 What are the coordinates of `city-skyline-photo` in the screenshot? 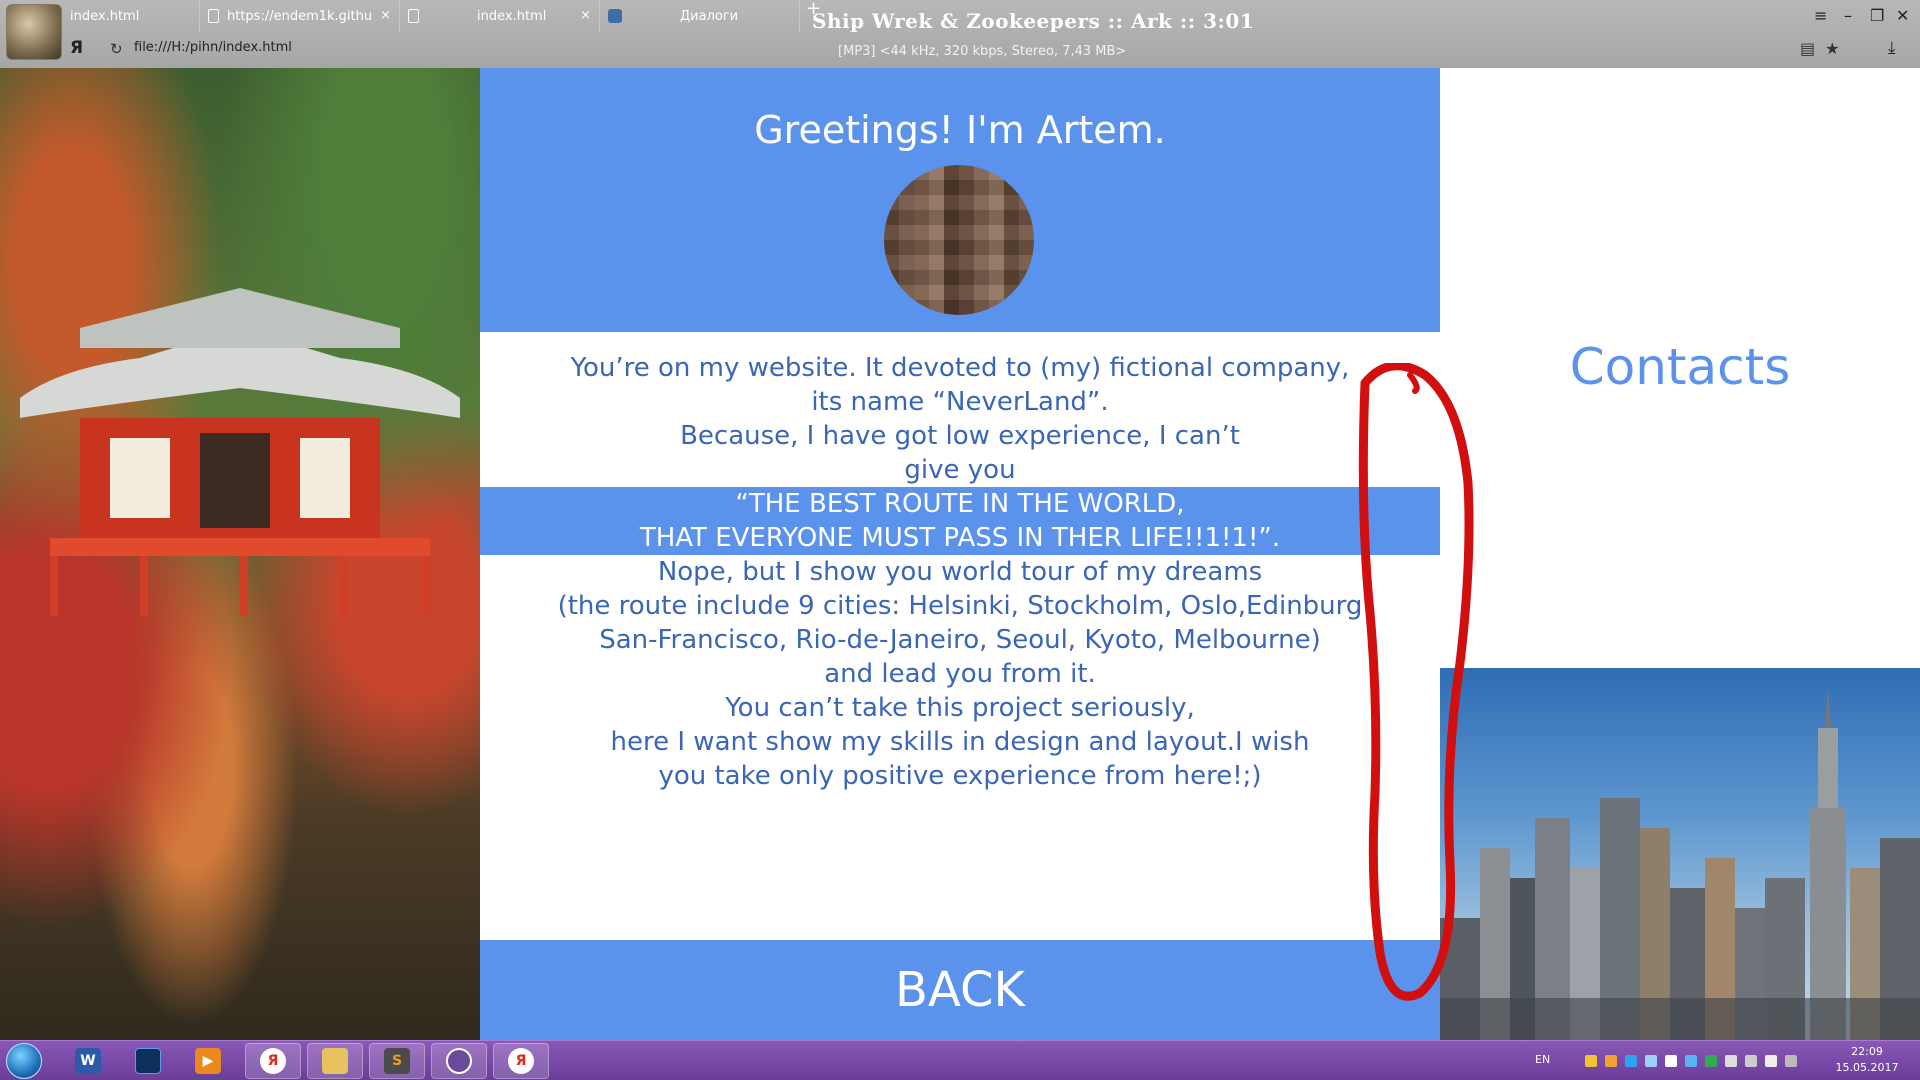 It's located at (1680, 854).